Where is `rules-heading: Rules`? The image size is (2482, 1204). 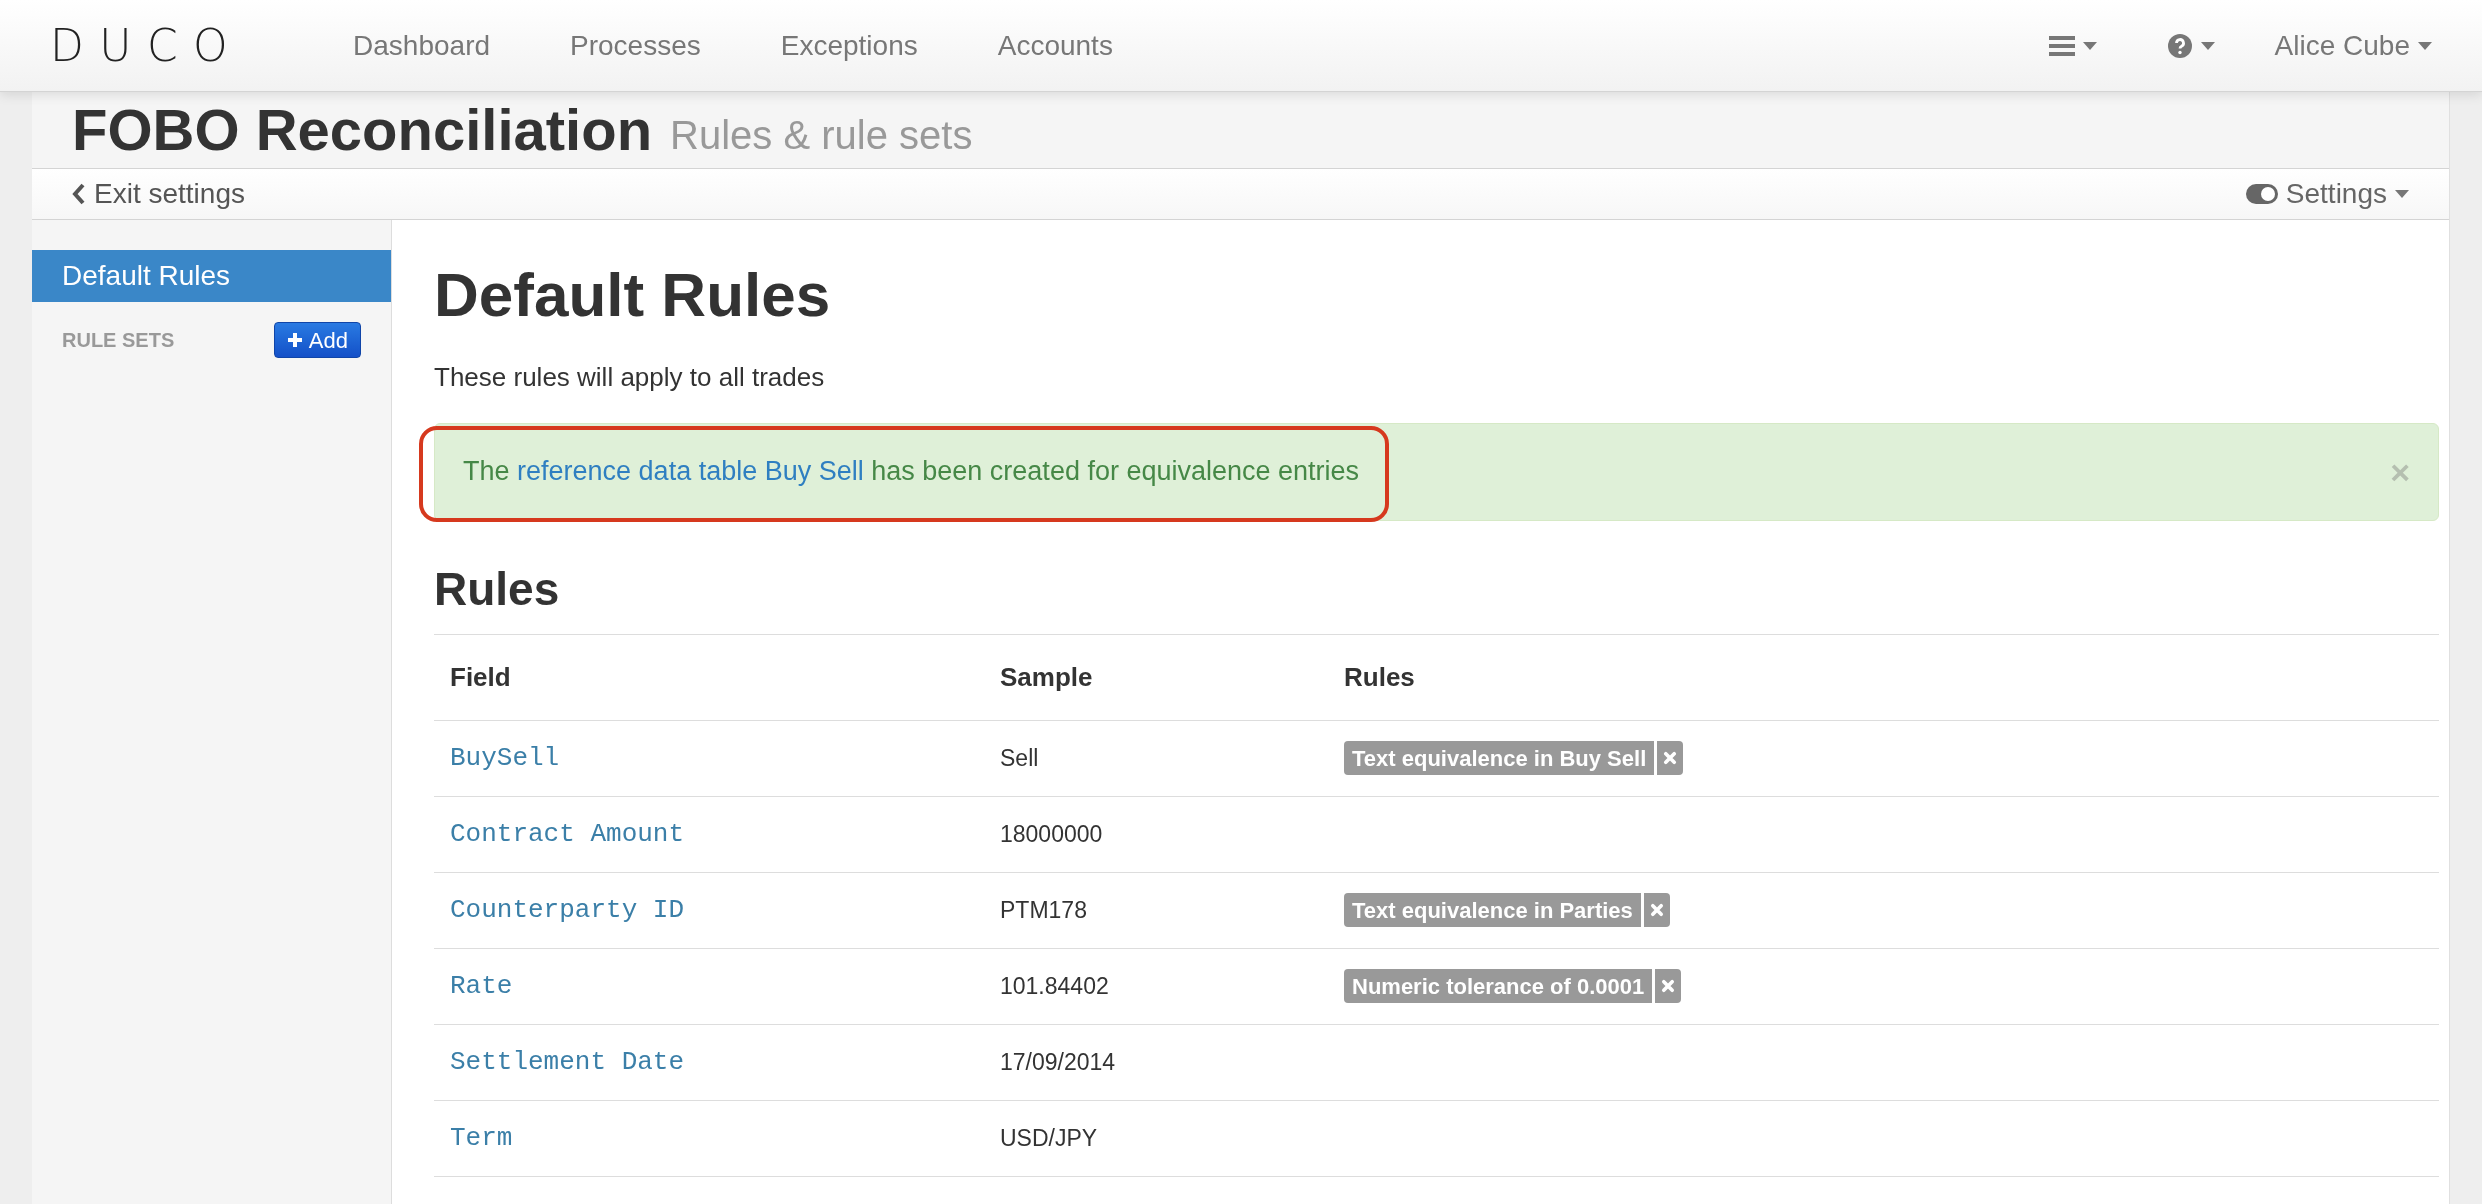
rules-heading: Rules is located at coordinates (1436, 594).